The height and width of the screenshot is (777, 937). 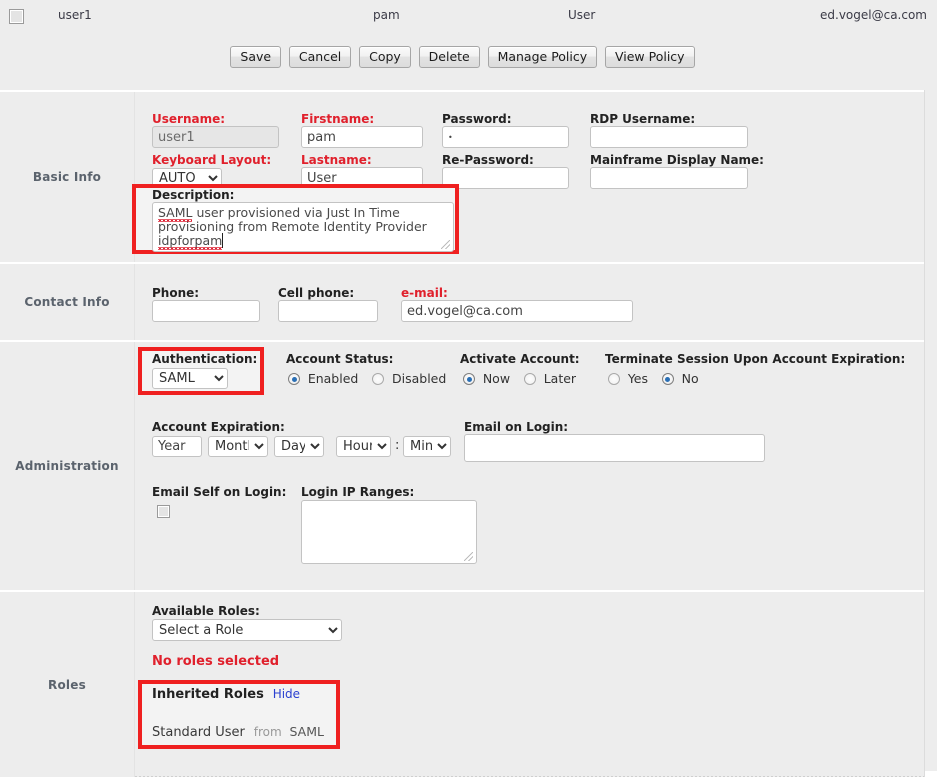 I want to click on authentication-select: SAML, so click(x=190, y=378).